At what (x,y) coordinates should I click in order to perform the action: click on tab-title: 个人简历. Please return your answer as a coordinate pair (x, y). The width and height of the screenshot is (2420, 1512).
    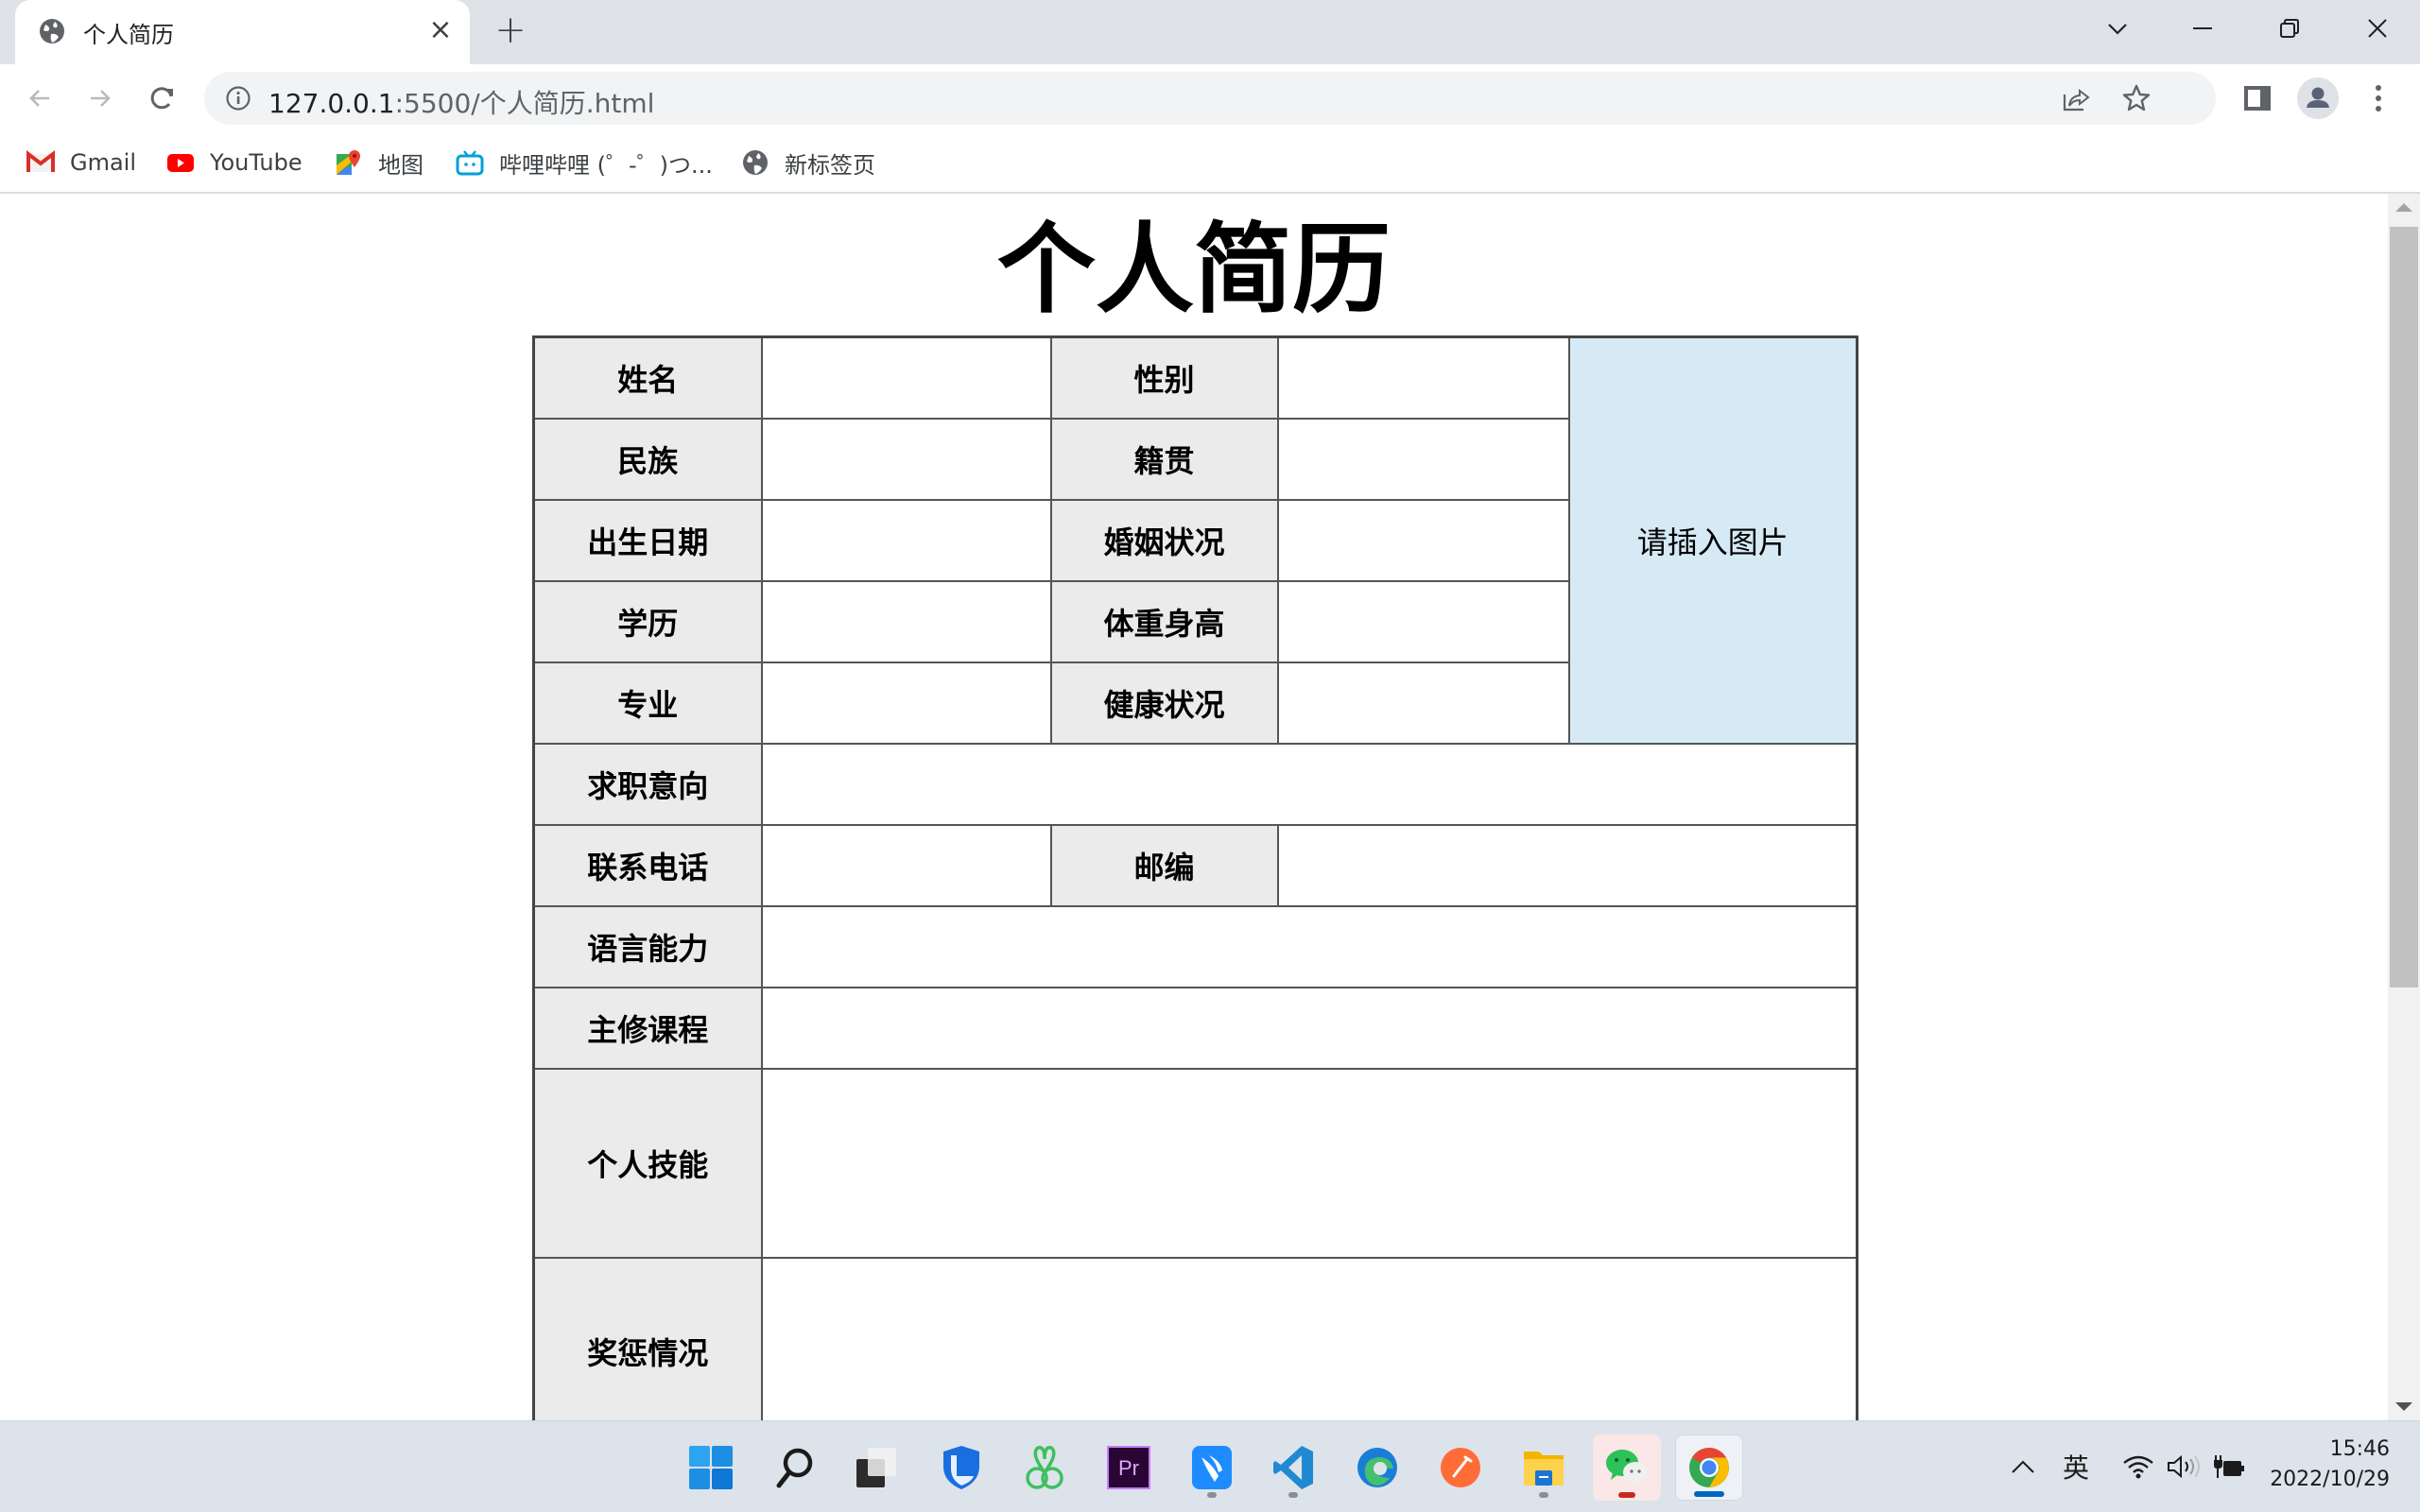
    Looking at the image, I should click on (129, 35).